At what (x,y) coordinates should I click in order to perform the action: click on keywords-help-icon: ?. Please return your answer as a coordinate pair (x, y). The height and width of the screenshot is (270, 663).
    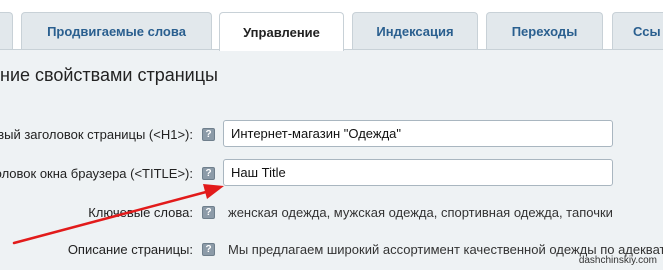
    Looking at the image, I should click on (208, 212).